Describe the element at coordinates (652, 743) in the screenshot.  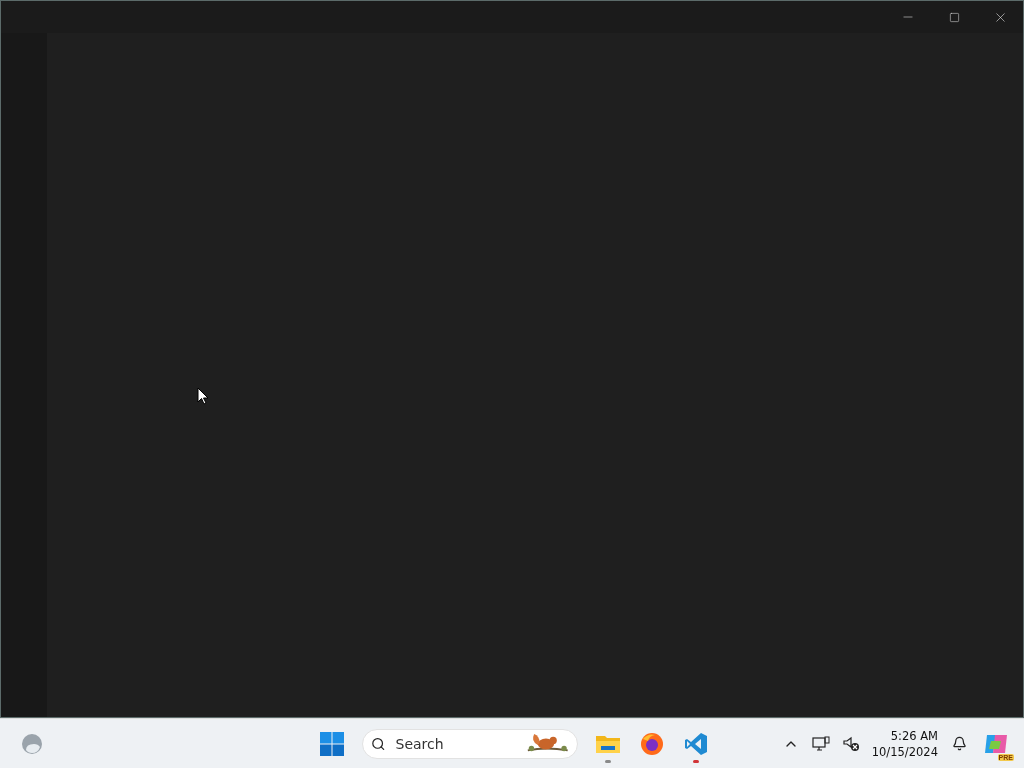
I see `firefox-icon` at that location.